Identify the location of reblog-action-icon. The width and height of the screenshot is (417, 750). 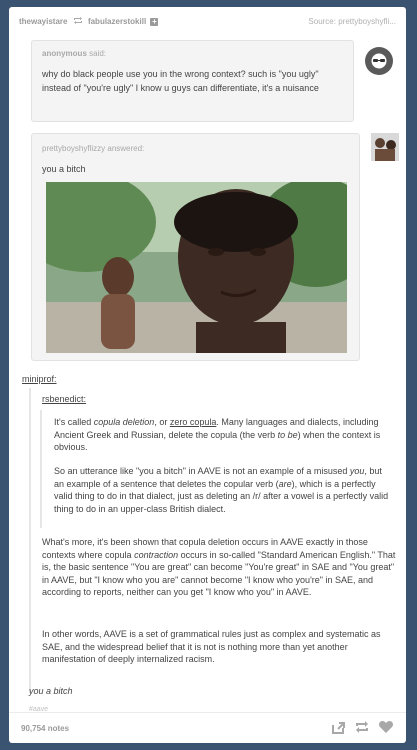
(362, 727).